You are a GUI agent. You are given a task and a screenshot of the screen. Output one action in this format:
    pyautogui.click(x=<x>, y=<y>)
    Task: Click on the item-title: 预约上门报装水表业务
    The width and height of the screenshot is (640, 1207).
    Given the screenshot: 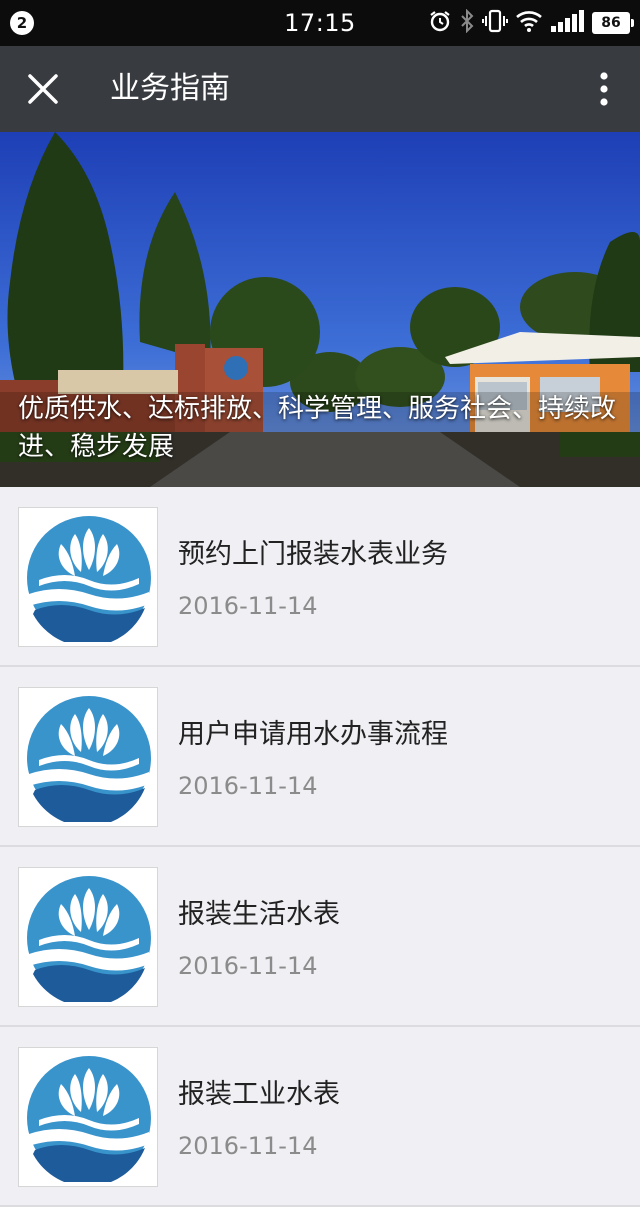 What is the action you would take?
    pyautogui.click(x=313, y=554)
    